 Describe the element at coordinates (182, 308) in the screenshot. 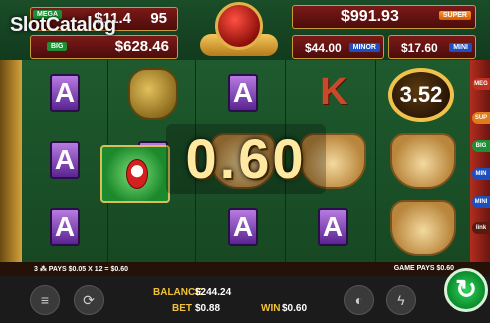

I see `bet-label: BET` at that location.